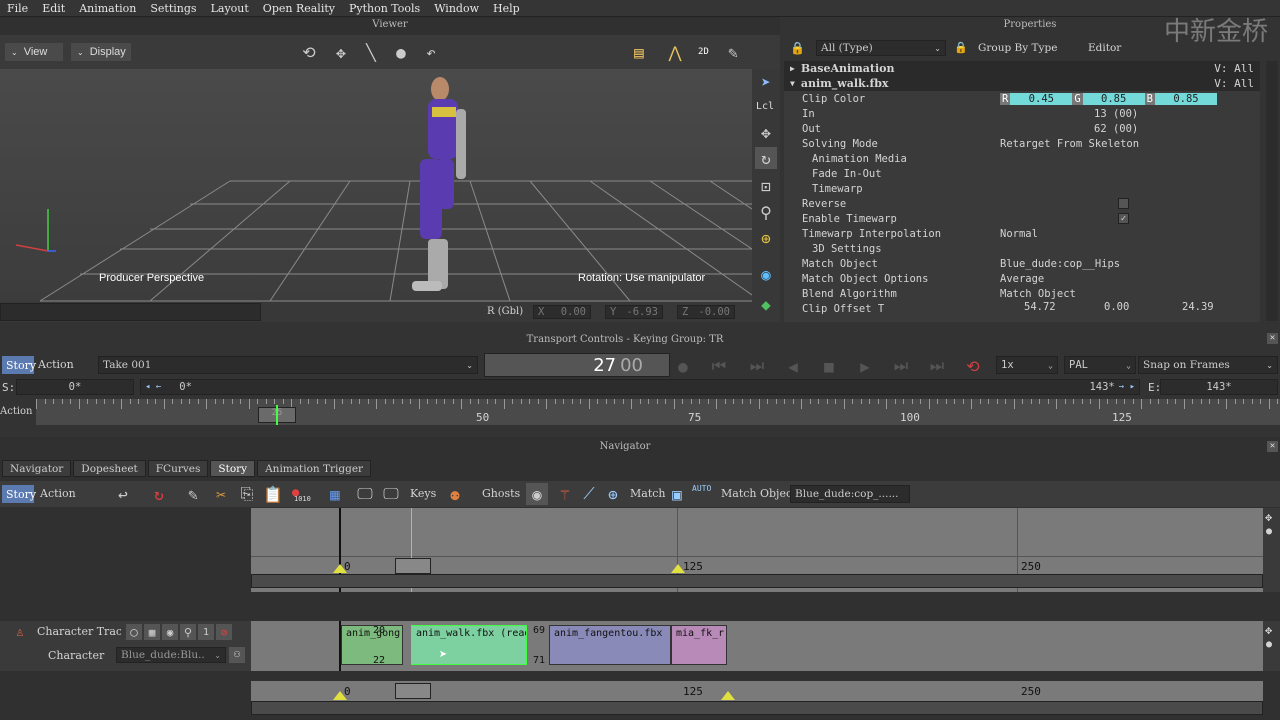  What do you see at coordinates (391, 494) in the screenshot?
I see `screen-icon: 🖵` at bounding box center [391, 494].